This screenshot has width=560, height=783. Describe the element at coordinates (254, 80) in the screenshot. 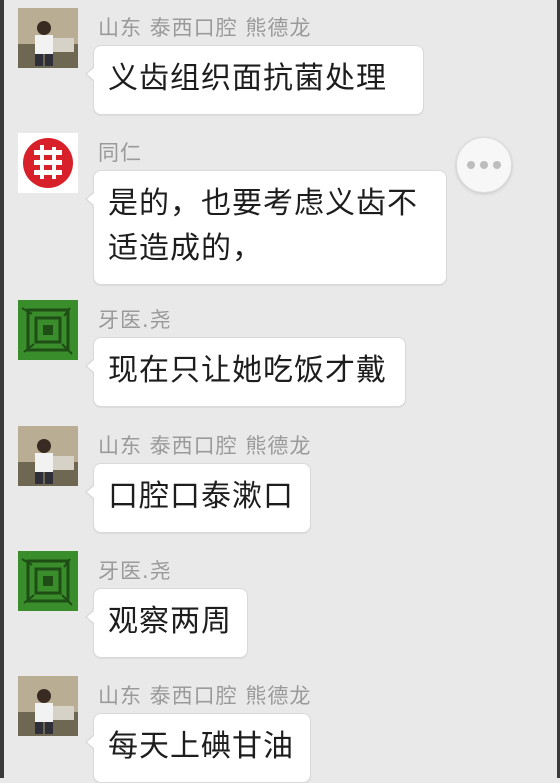

I see `message-bubble: 义齿组织面抗菌处理` at that location.